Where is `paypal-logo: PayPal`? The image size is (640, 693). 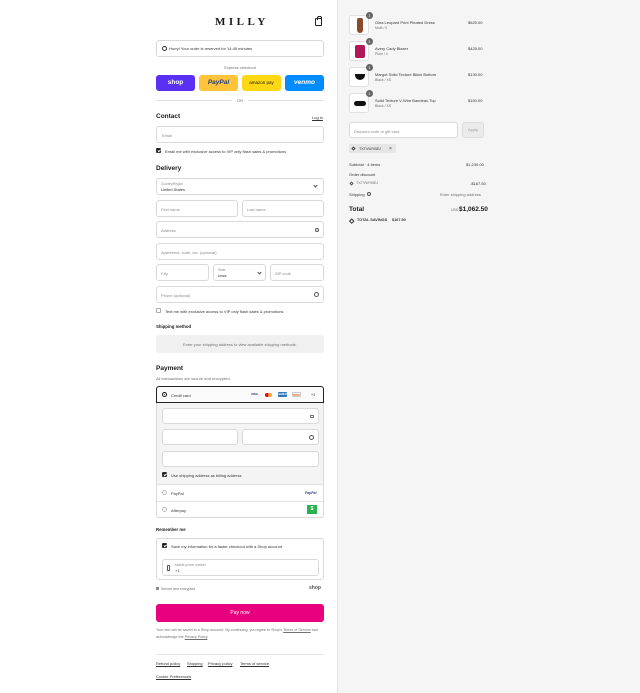
paypal-logo: PayPal is located at coordinates (311, 493).